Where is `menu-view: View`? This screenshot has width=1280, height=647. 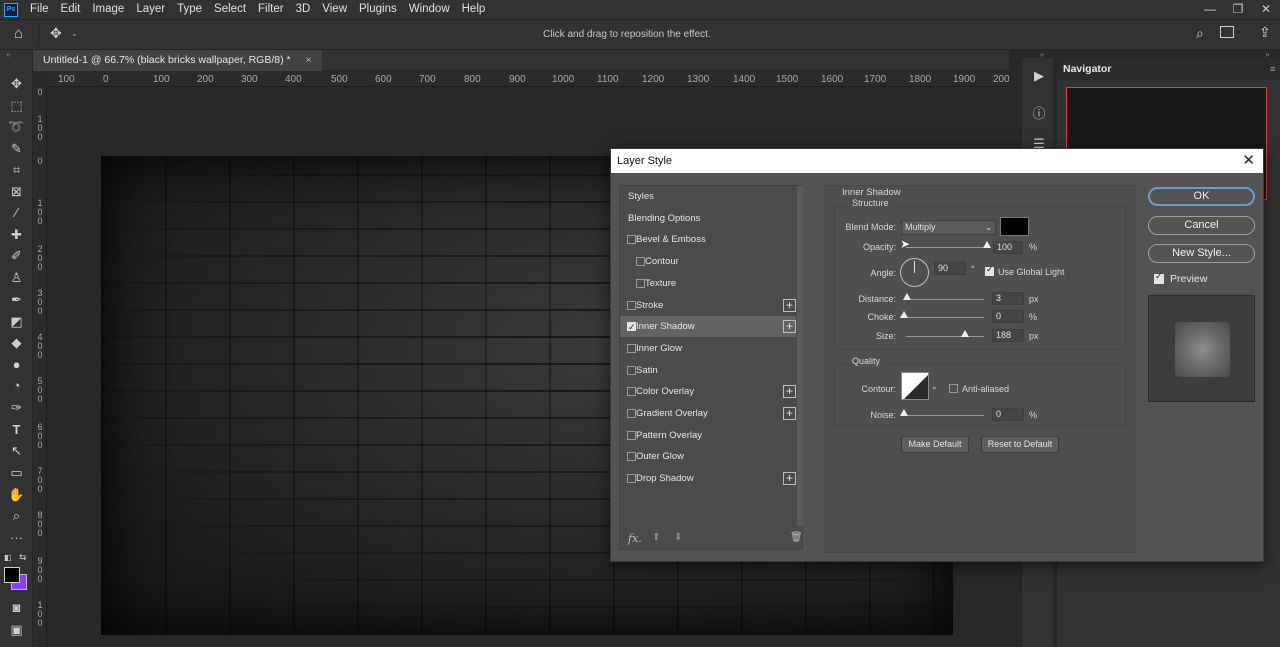 menu-view: View is located at coordinates (334, 9).